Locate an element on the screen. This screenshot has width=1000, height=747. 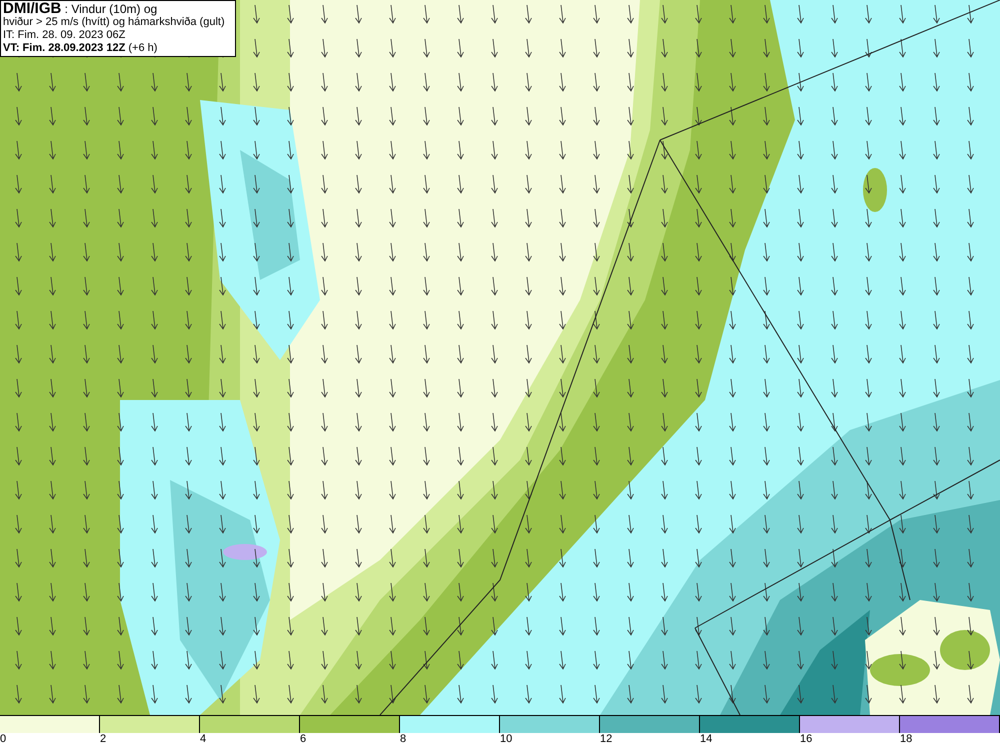
header-text: IT: Fim. 28. 09. 2023 06Z is located at coordinates (64, 35).